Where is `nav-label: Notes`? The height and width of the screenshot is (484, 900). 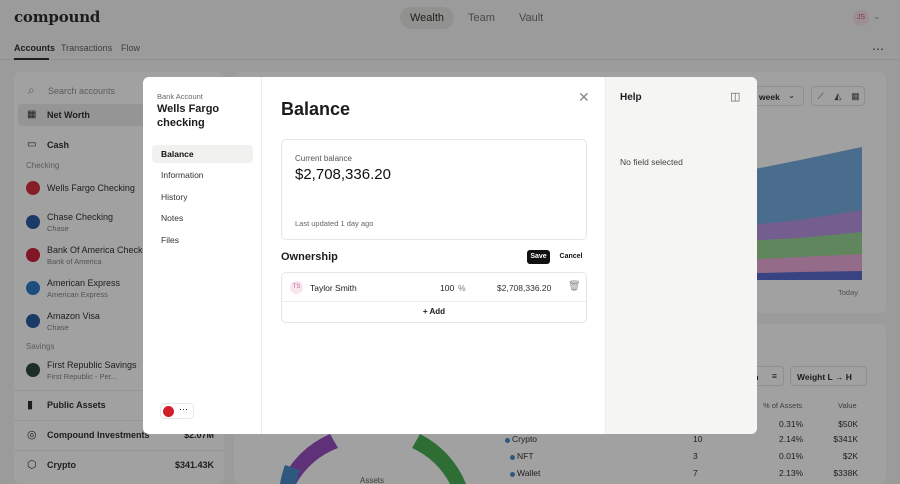
nav-label: Notes is located at coordinates (172, 218).